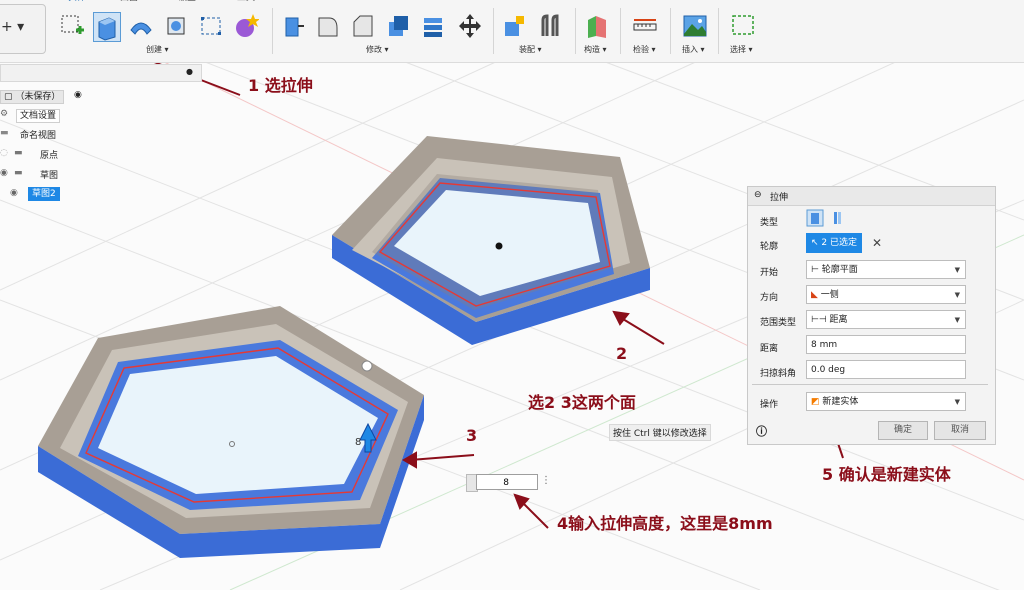 The height and width of the screenshot is (590, 1024). I want to click on annotation-step3: 3, so click(472, 435).